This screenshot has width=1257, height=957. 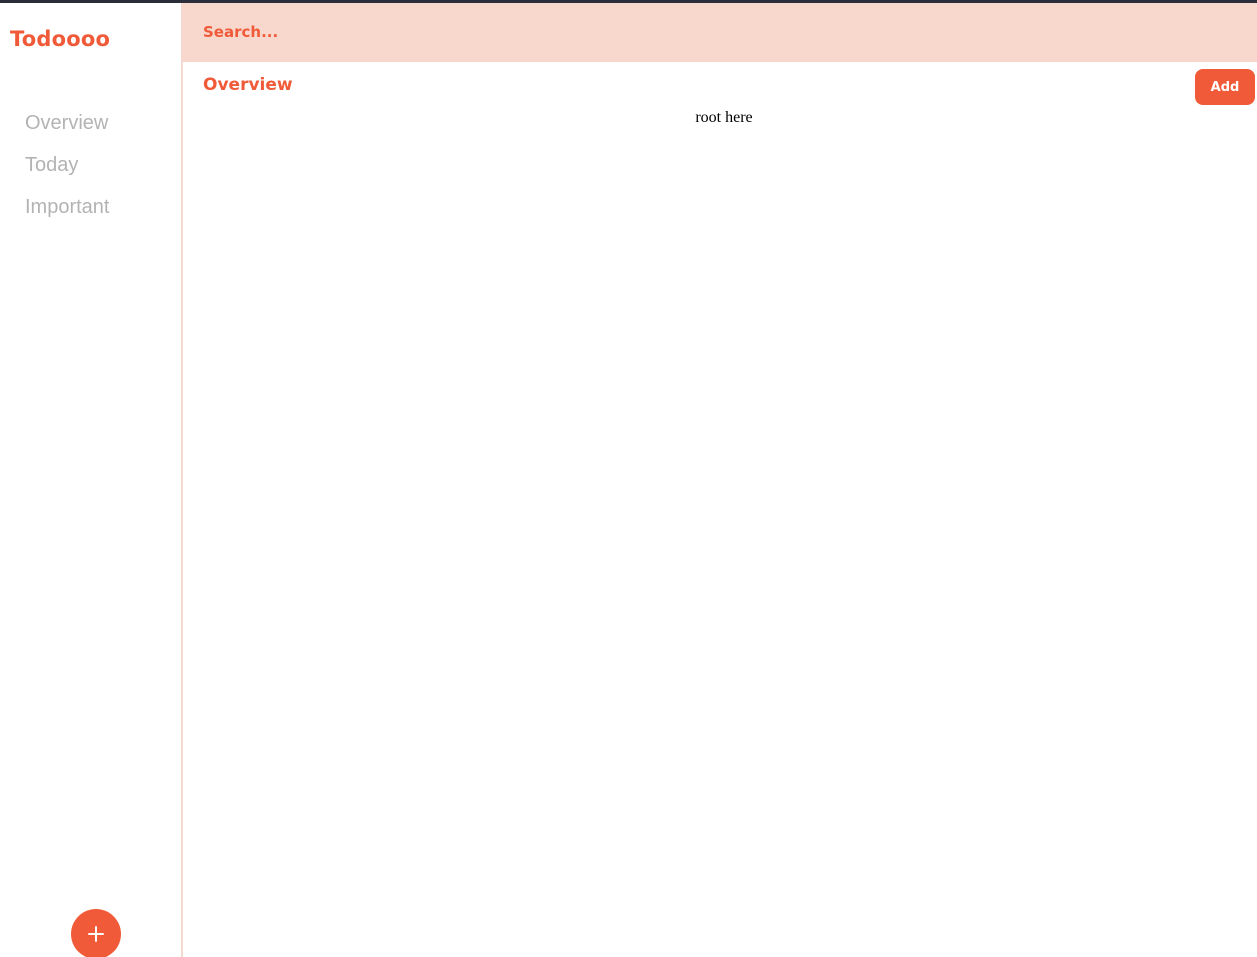 I want to click on add-button: Add, so click(x=1225, y=87).